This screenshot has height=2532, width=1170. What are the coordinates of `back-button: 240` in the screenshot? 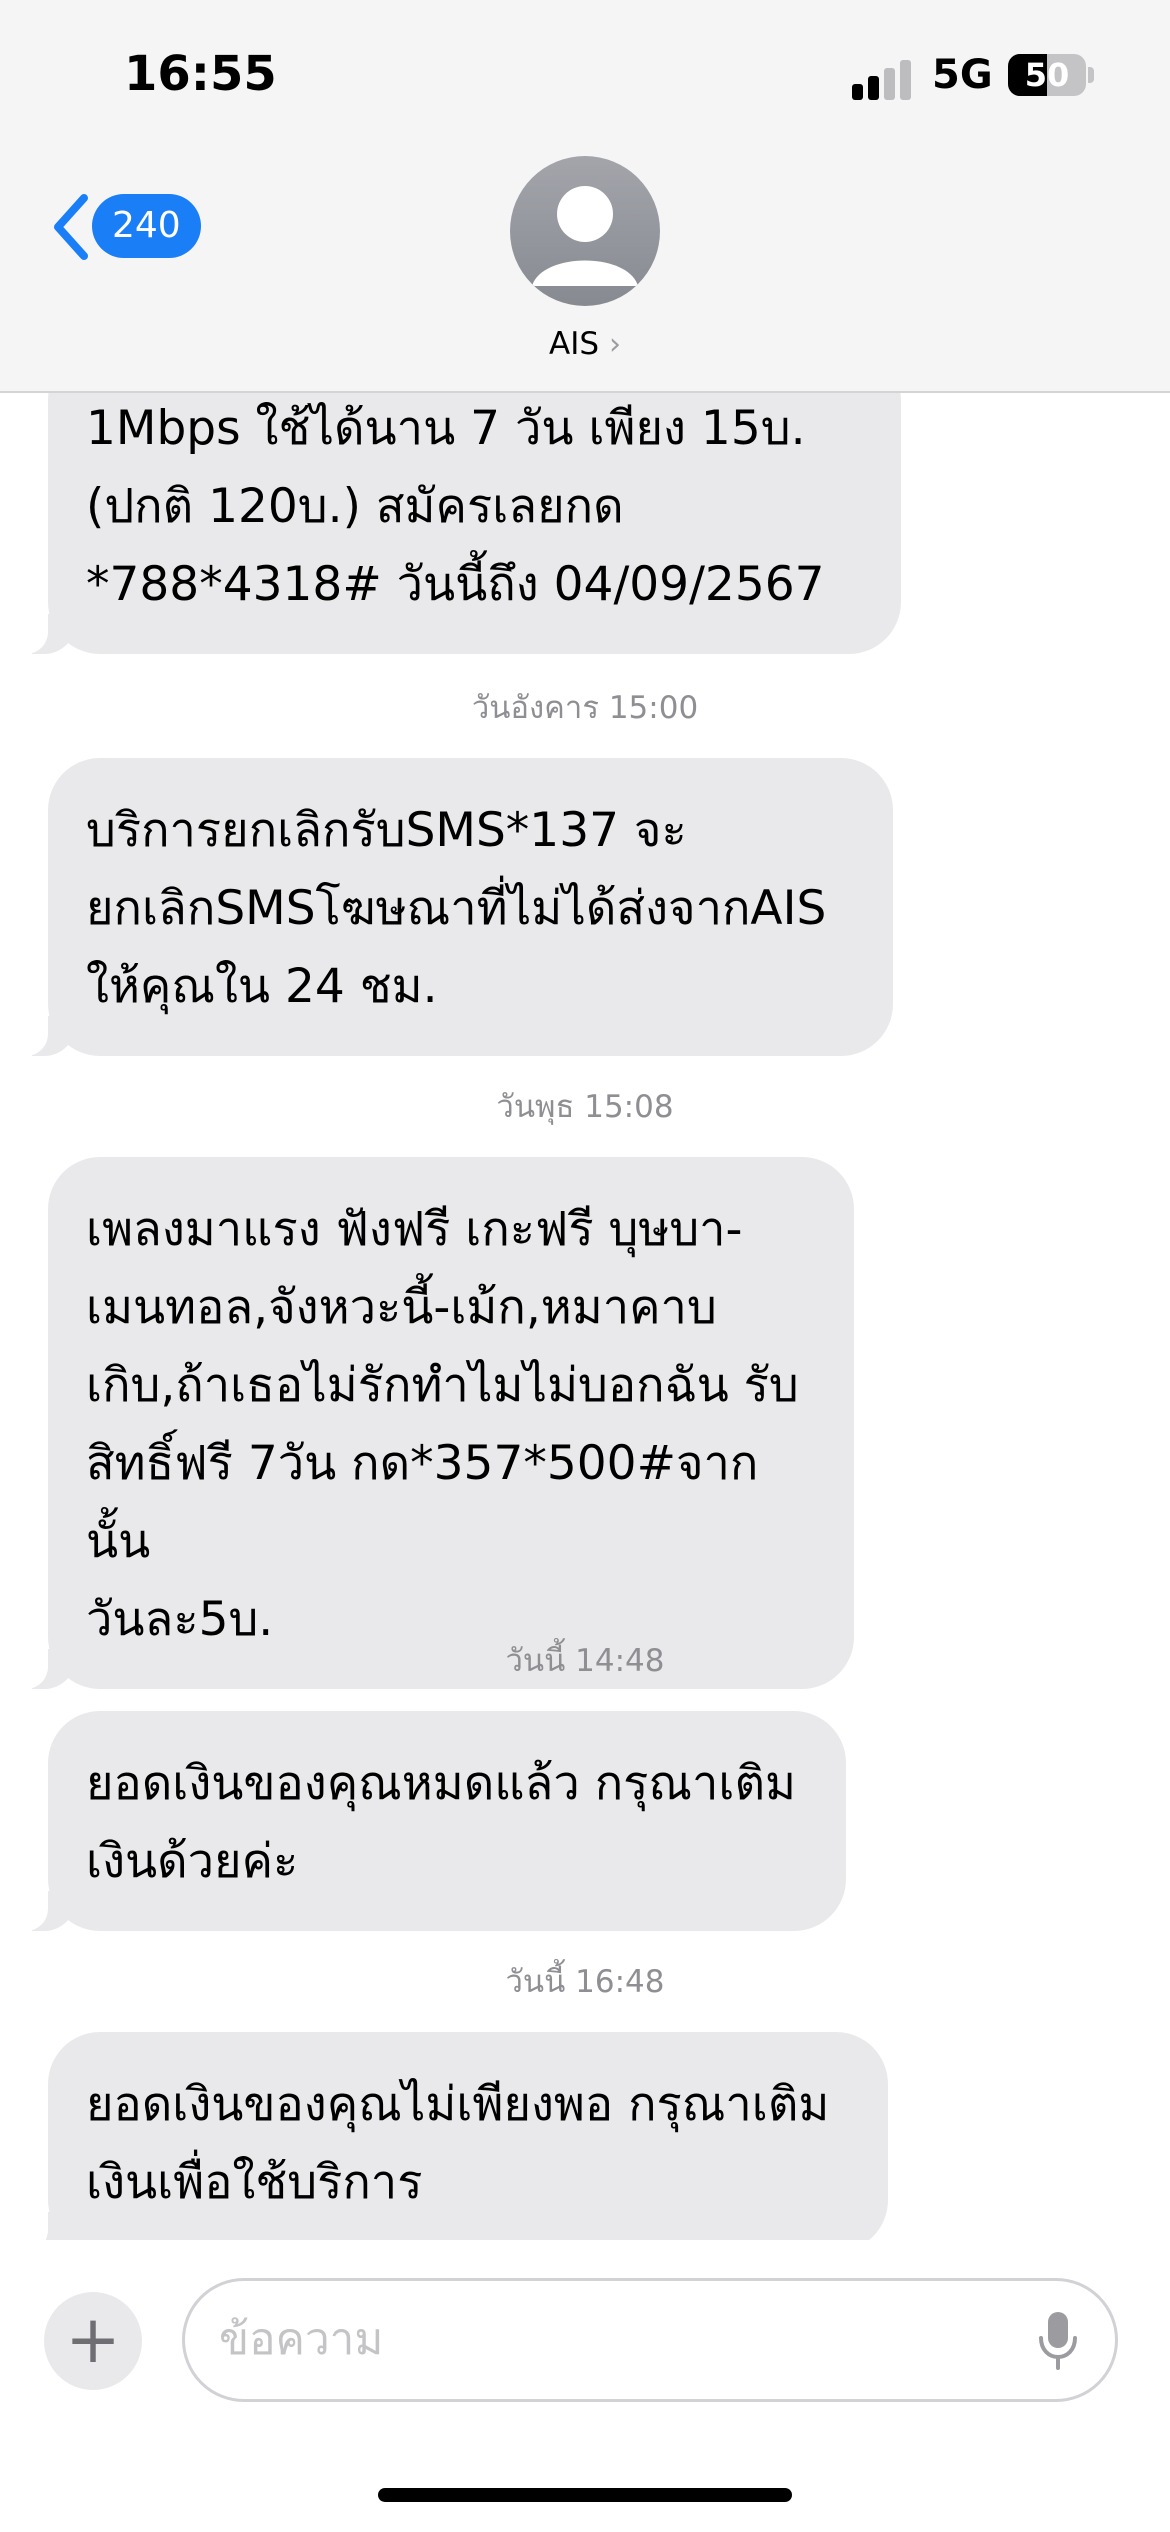 It's located at (124, 226).